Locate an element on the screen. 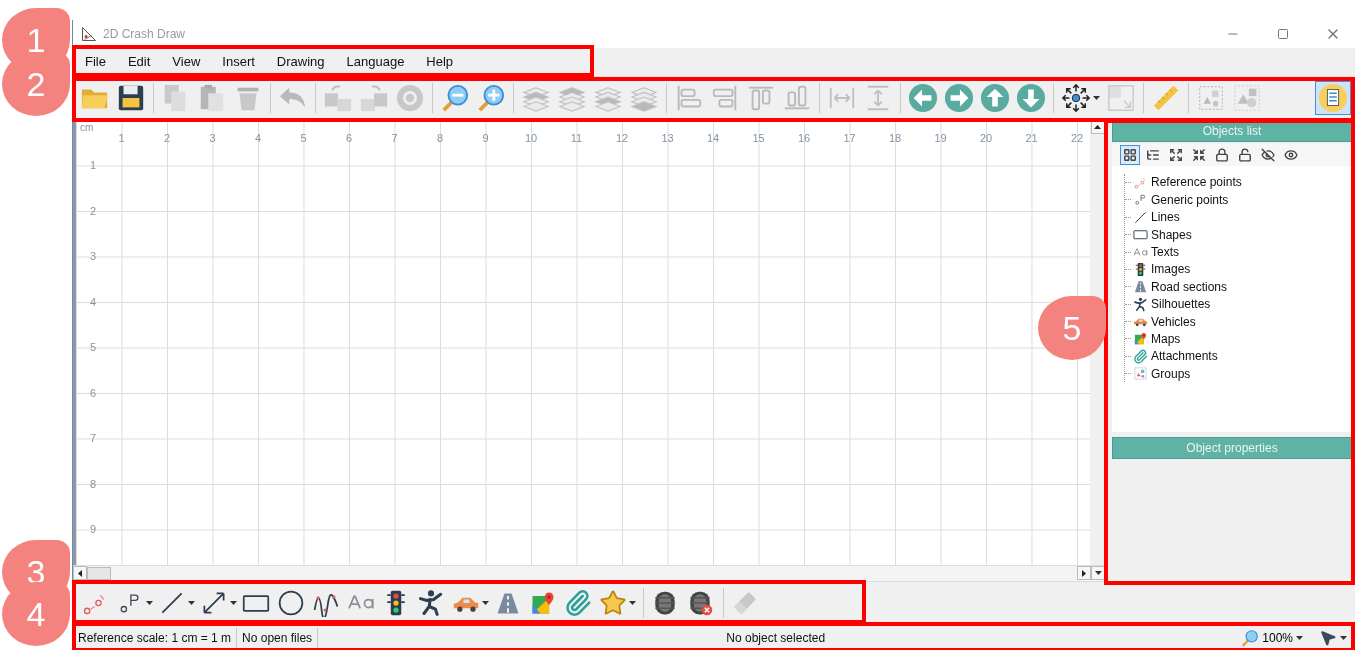 The width and height of the screenshot is (1355, 650). scroll-thumb is located at coordinates (99, 573).